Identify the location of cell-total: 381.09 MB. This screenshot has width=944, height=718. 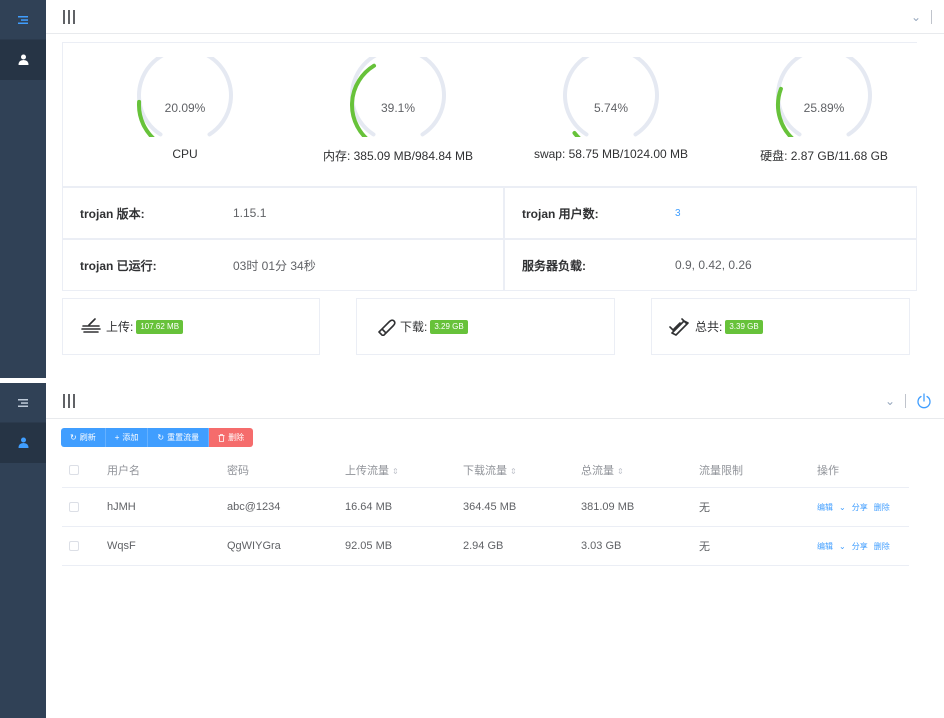
(608, 507).